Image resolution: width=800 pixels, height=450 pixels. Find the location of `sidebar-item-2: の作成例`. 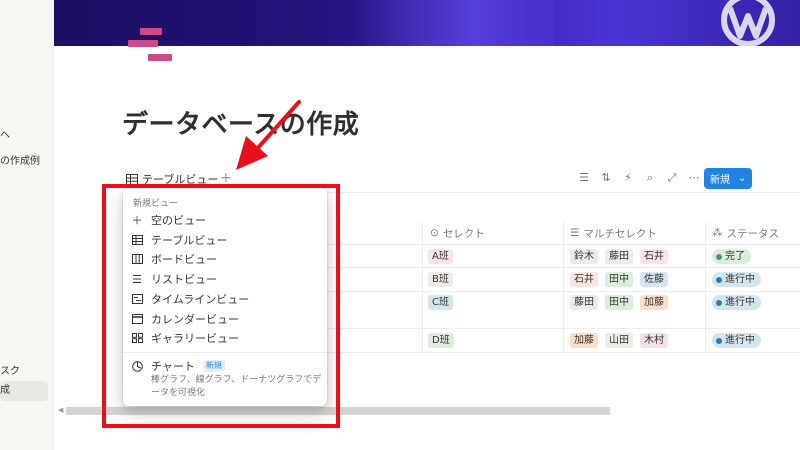

sidebar-item-2: の作成例 is located at coordinates (20, 159).